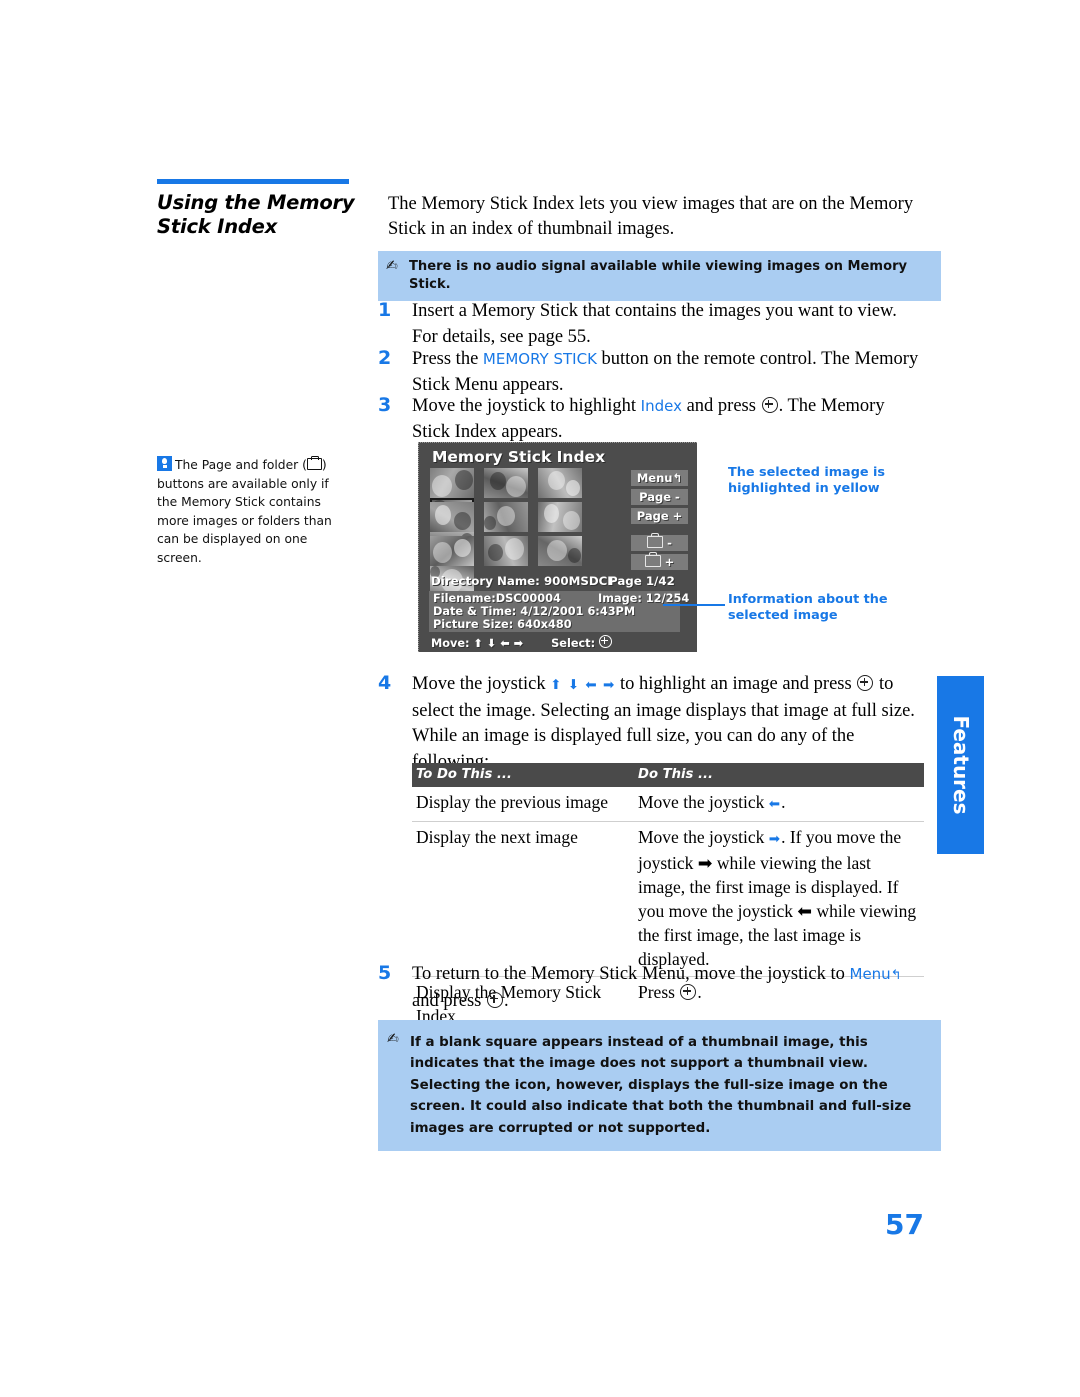 The height and width of the screenshot is (1397, 1080). Describe the element at coordinates (539, 359) in the screenshot. I see `memory-stick-button-label: MEMORY STICK` at that location.